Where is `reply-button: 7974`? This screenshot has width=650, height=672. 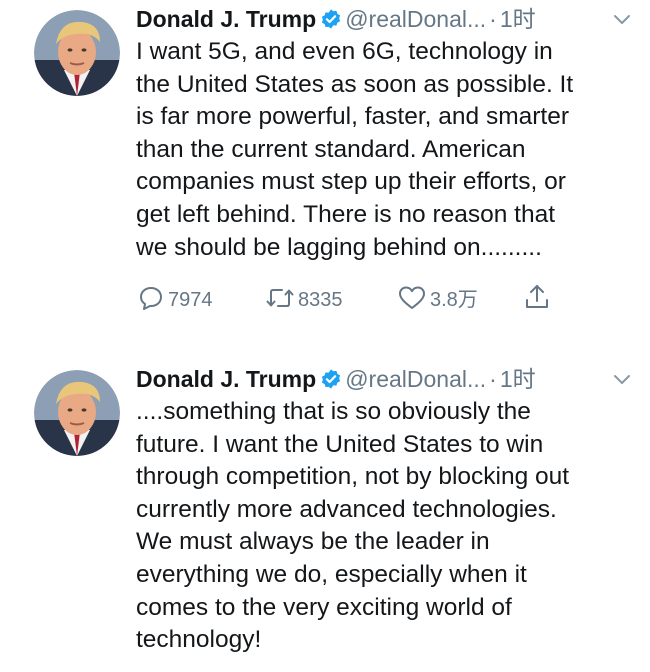
reply-button: 7974 is located at coordinates (175, 300).